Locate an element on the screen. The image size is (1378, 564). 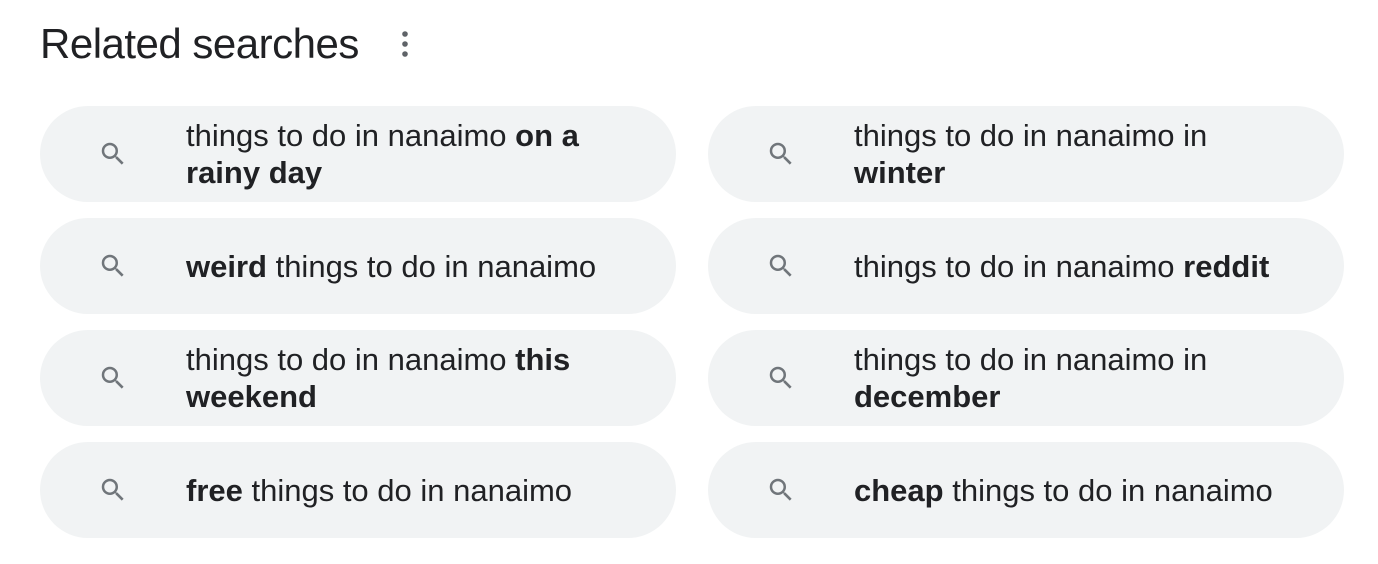
query-highlight-text: december is located at coordinates (927, 396).